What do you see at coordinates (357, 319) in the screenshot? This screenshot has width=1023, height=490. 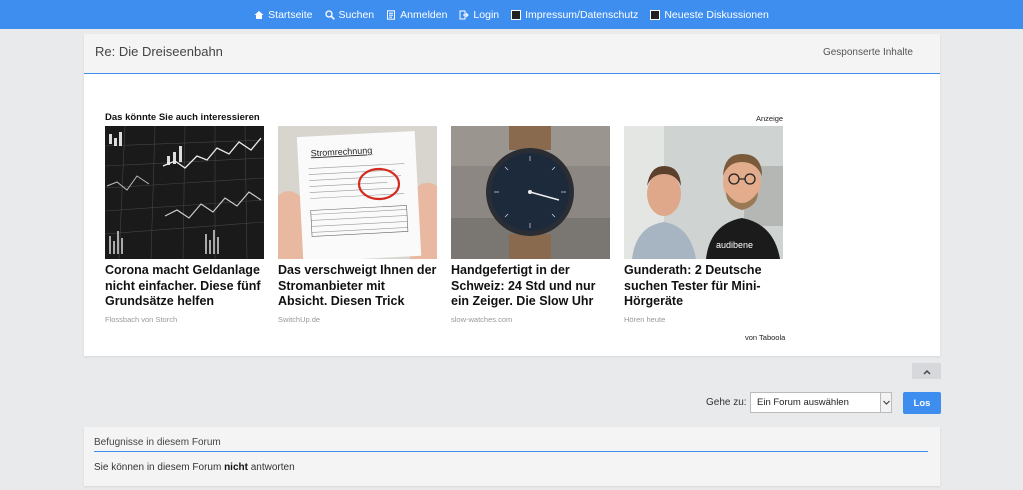 I see `ad-source: SwitchUp.de` at bounding box center [357, 319].